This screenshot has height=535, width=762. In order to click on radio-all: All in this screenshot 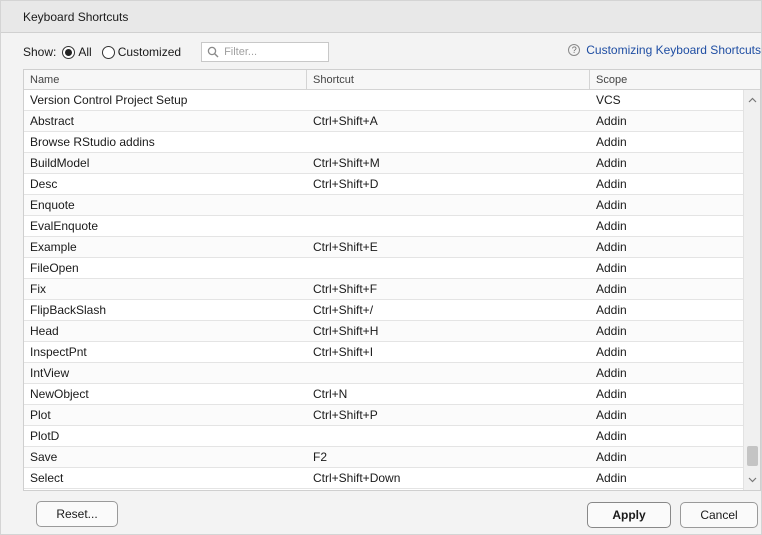, I will do `click(77, 52)`.